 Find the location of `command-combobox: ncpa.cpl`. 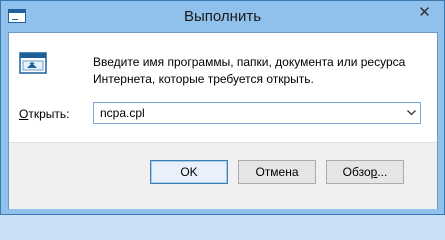

command-combobox: ncpa.cpl is located at coordinates (257, 113).